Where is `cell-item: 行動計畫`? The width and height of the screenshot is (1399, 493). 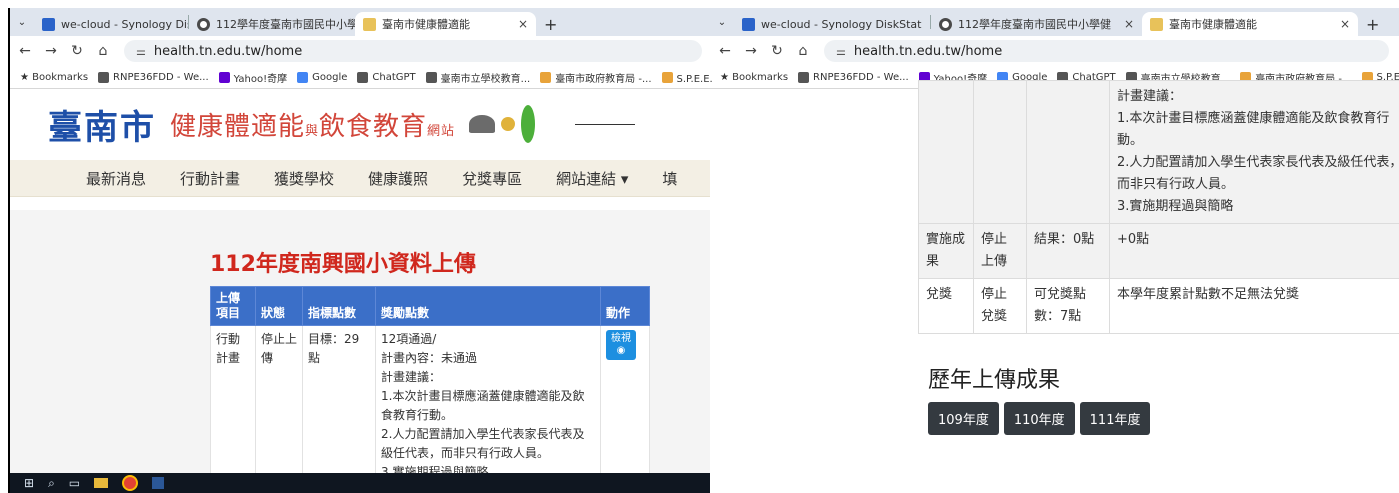 cell-item: 行動計畫 is located at coordinates (233, 406).